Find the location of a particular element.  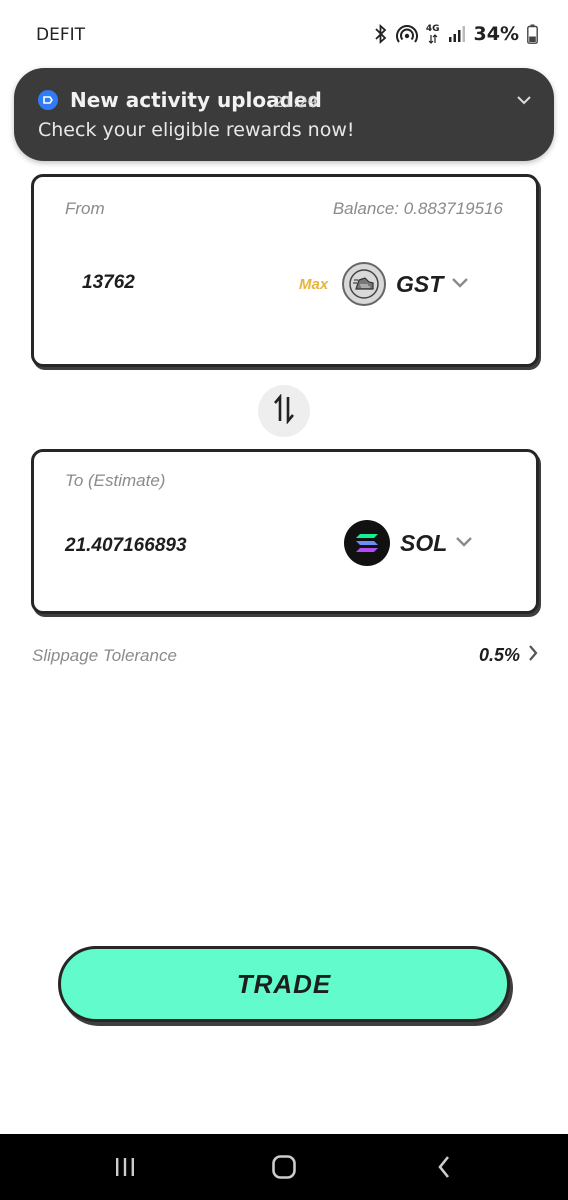

swap-direction-button is located at coordinates (284, 411).